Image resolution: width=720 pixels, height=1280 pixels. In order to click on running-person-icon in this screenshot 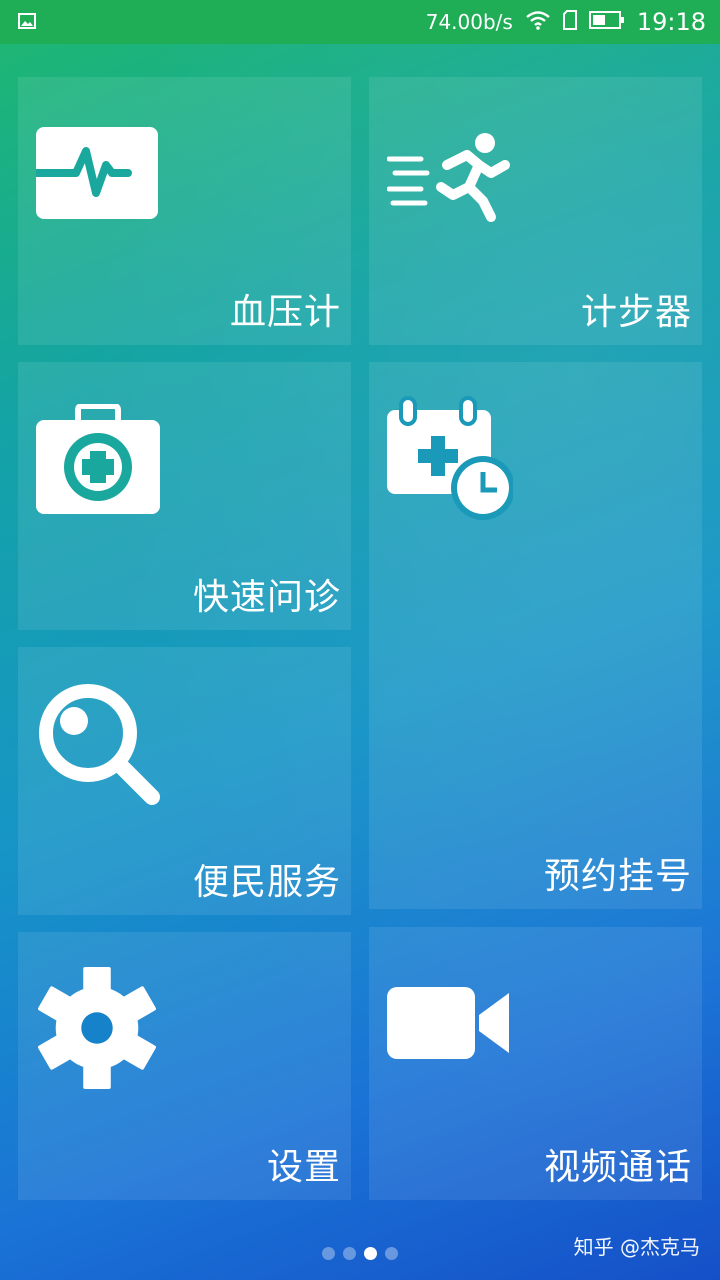, I will do `click(448, 177)`.